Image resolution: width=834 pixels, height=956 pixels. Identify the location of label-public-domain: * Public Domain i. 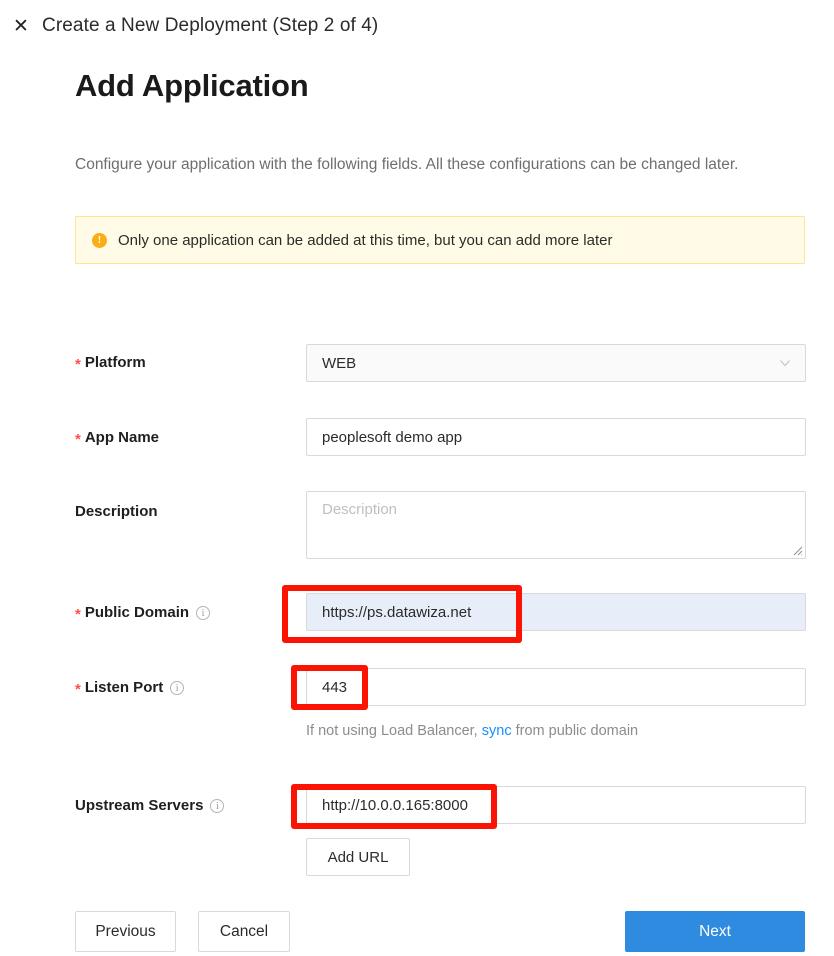
(143, 613).